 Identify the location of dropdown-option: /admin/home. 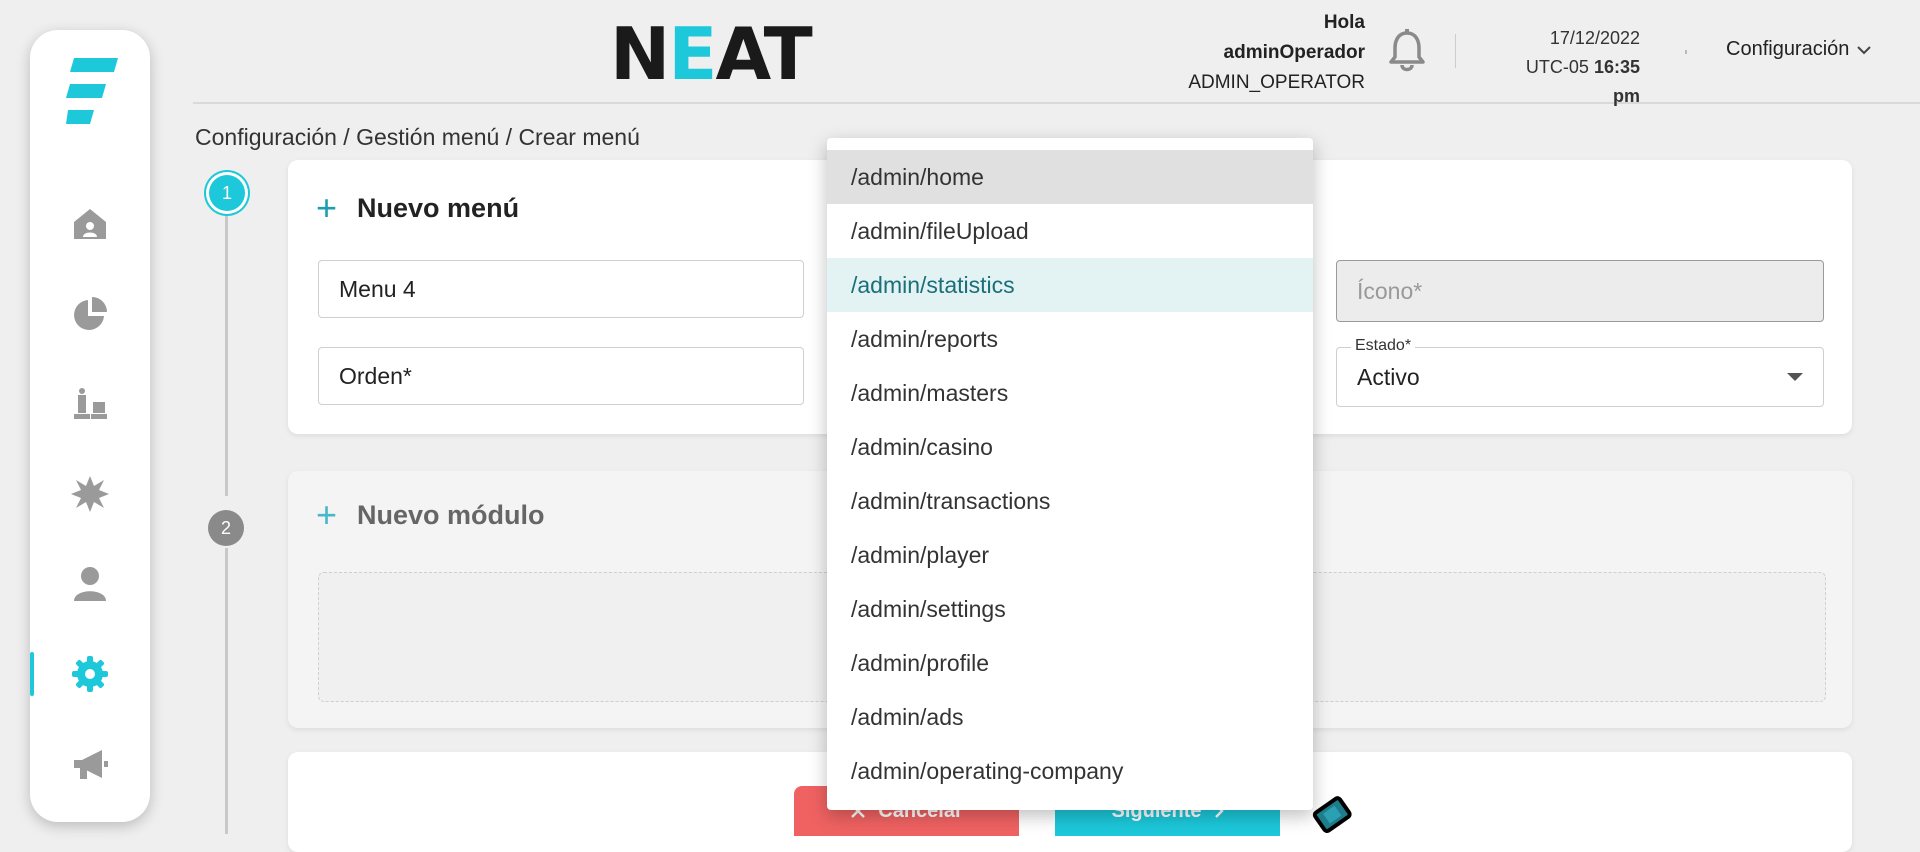
(1070, 177).